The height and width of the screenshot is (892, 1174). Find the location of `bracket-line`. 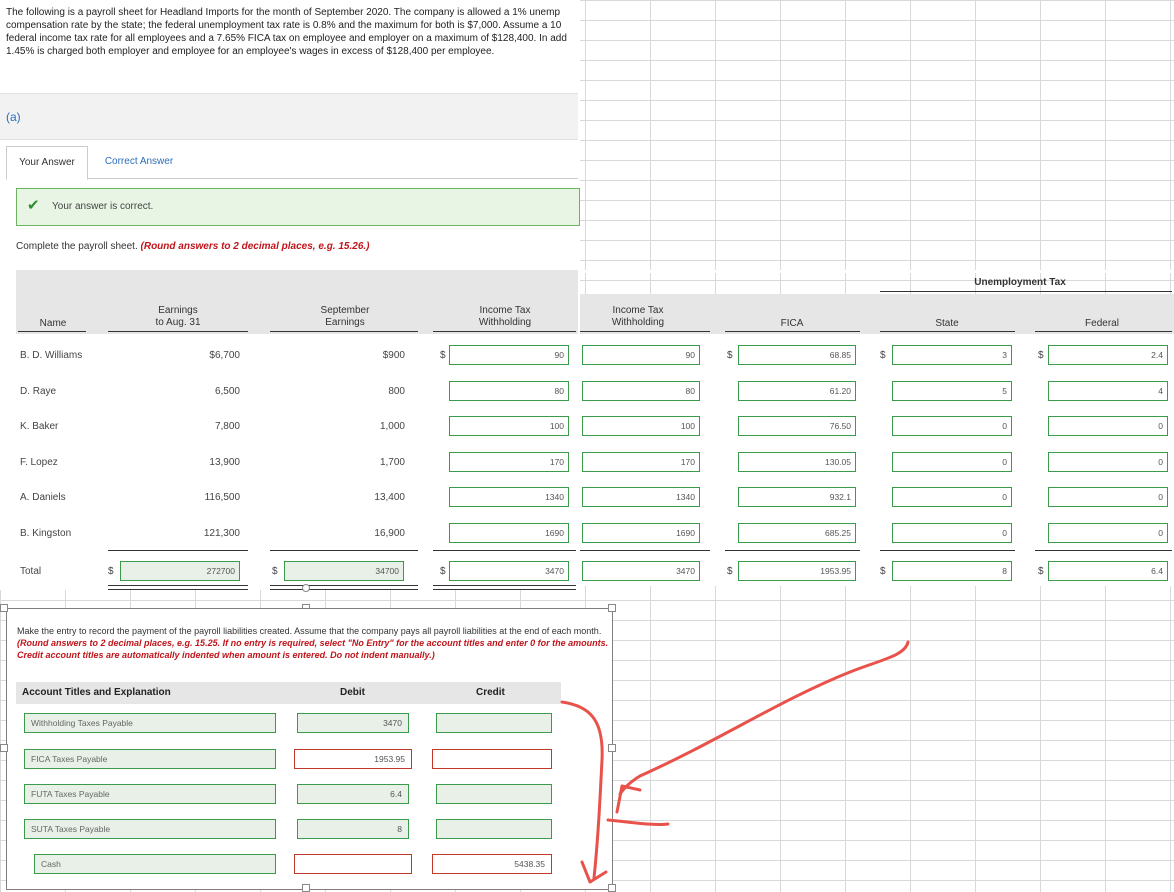

bracket-line is located at coordinates (582, 790).